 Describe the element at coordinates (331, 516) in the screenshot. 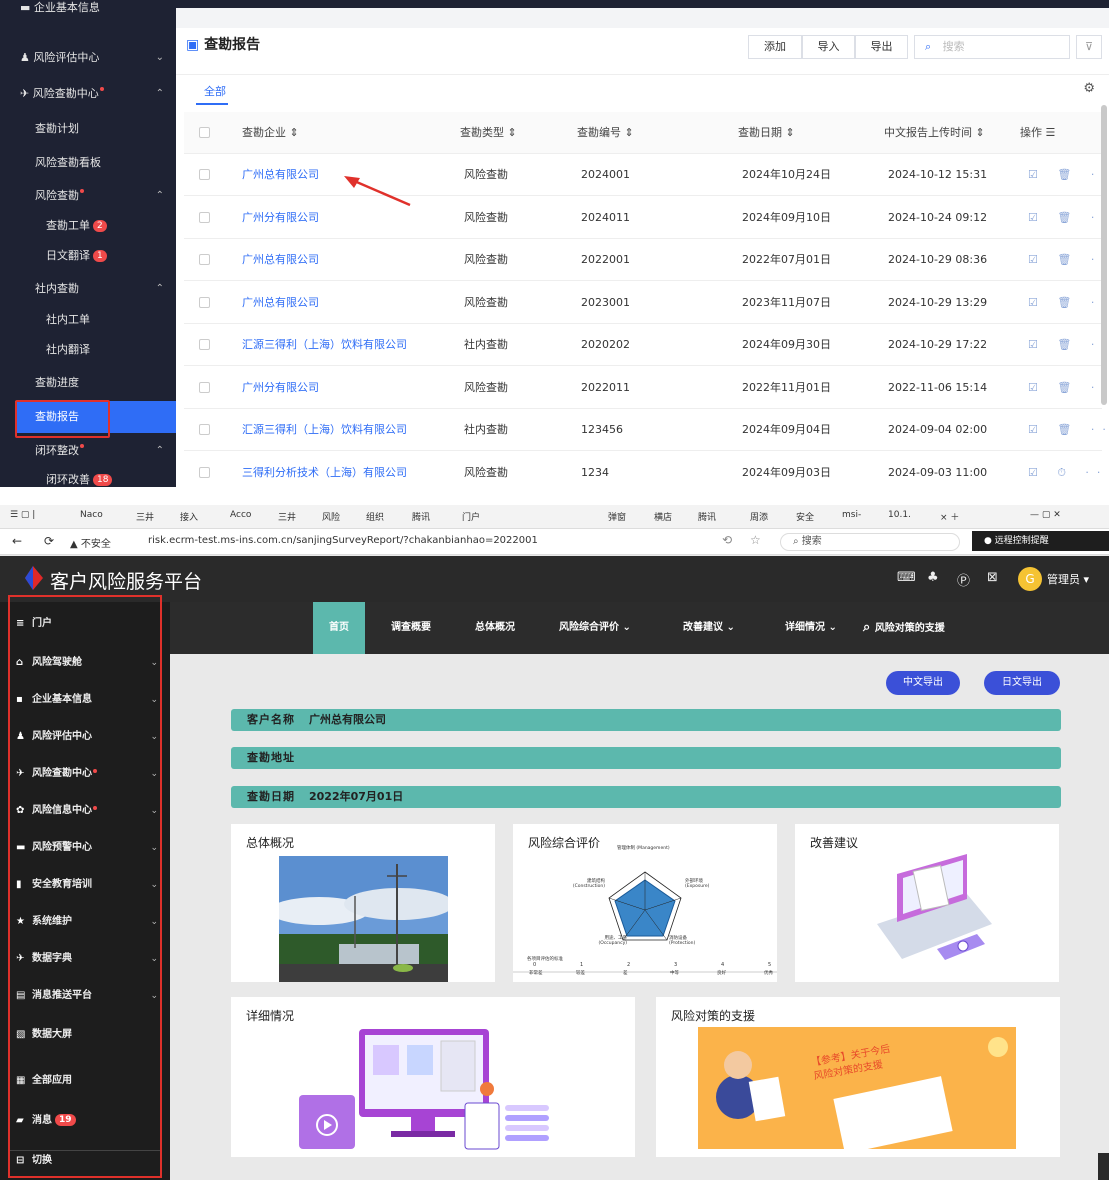

I see `browser-tab: 风险` at that location.